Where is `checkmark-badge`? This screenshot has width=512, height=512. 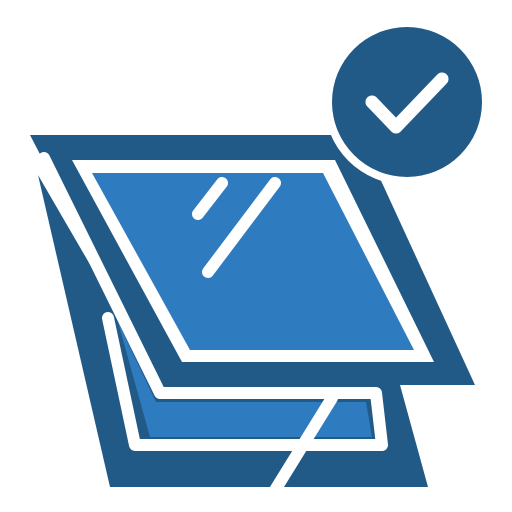 checkmark-badge is located at coordinates (407, 102).